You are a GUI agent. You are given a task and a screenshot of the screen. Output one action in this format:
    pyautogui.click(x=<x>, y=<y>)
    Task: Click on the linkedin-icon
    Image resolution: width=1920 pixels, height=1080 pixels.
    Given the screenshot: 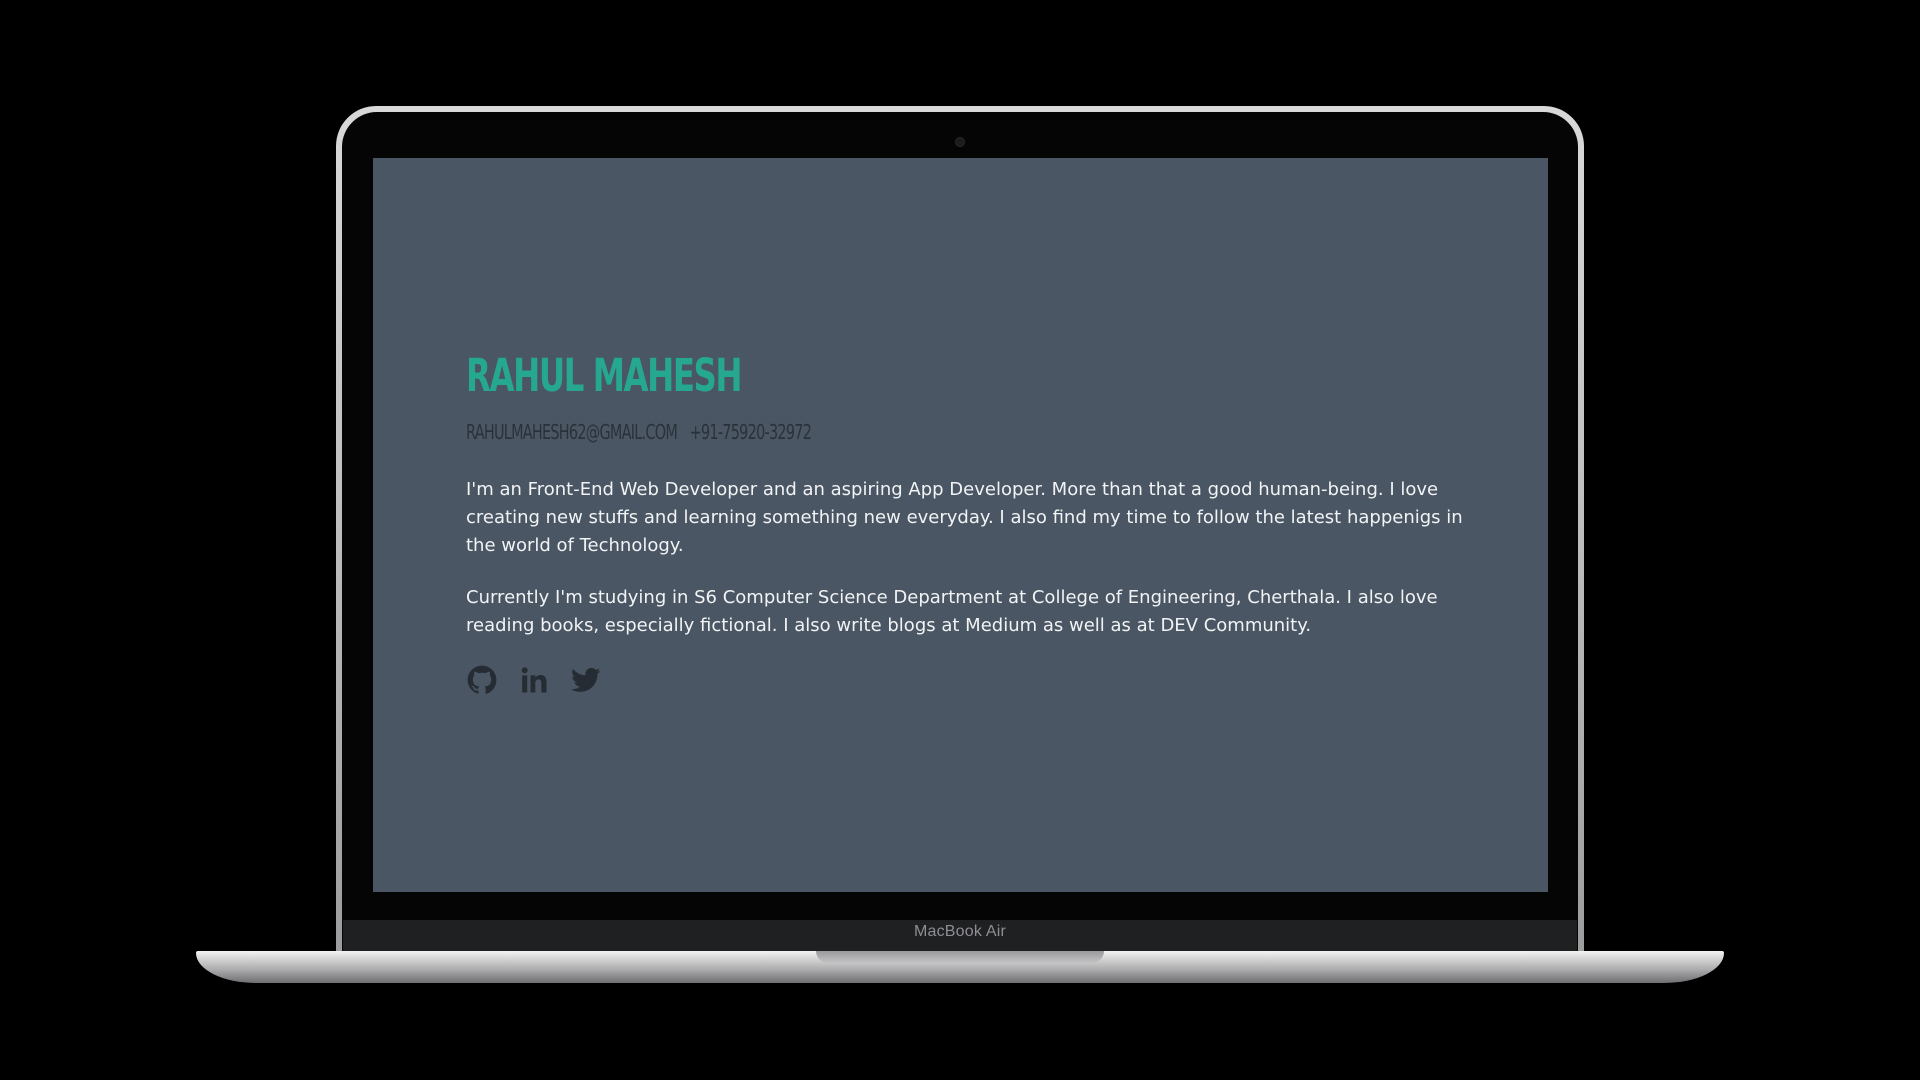 What is the action you would take?
    pyautogui.click(x=534, y=680)
    